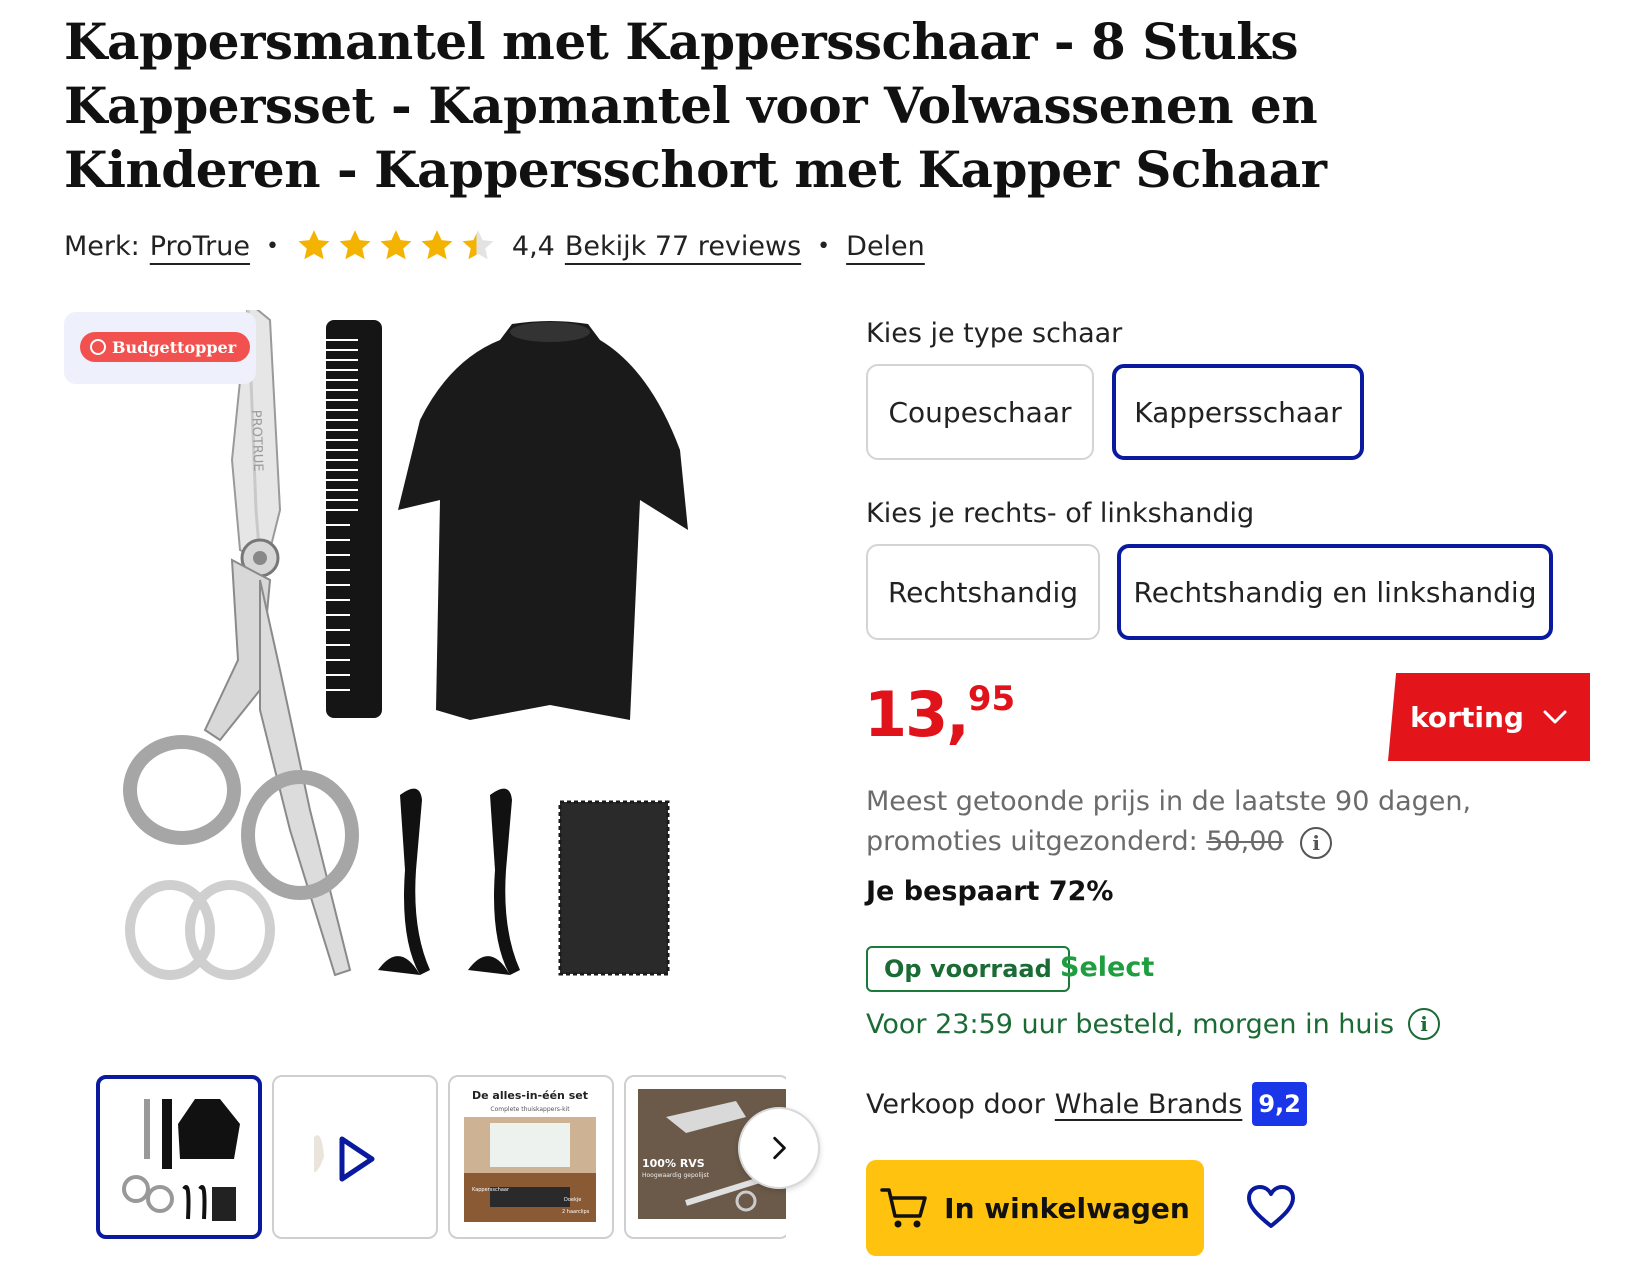 This screenshot has width=1640, height=1270. Describe the element at coordinates (1245, 841) in the screenshot. I see `reference-price: 50,00` at that location.